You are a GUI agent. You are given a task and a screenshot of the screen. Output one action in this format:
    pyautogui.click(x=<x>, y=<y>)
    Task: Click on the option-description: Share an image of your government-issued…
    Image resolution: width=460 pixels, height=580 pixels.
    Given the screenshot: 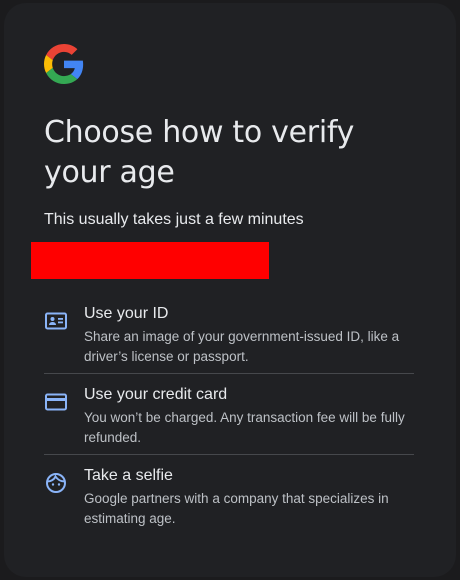 What is the action you would take?
    pyautogui.click(x=242, y=346)
    